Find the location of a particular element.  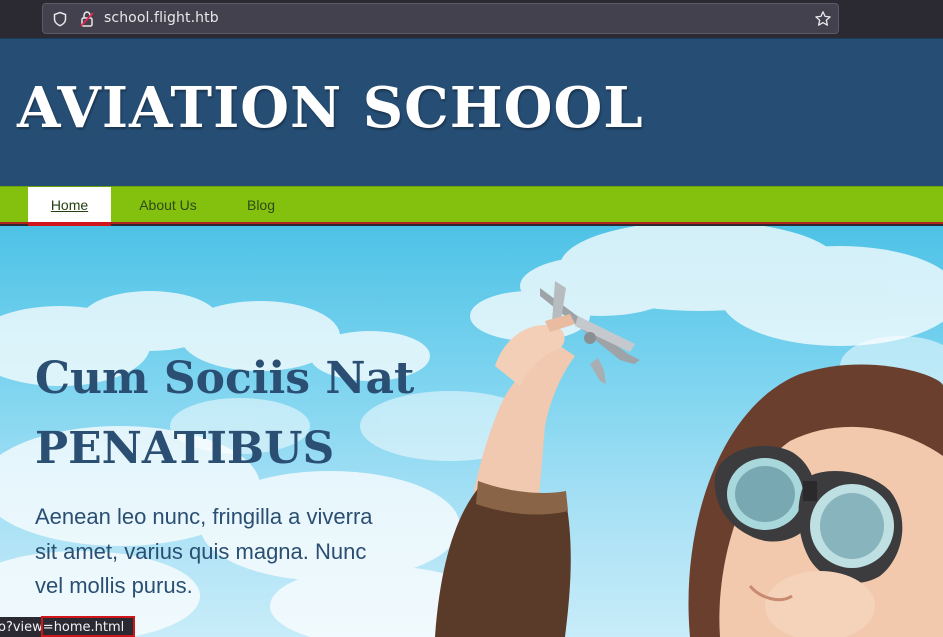

status-link-highlight: =home.html is located at coordinates (83, 627).